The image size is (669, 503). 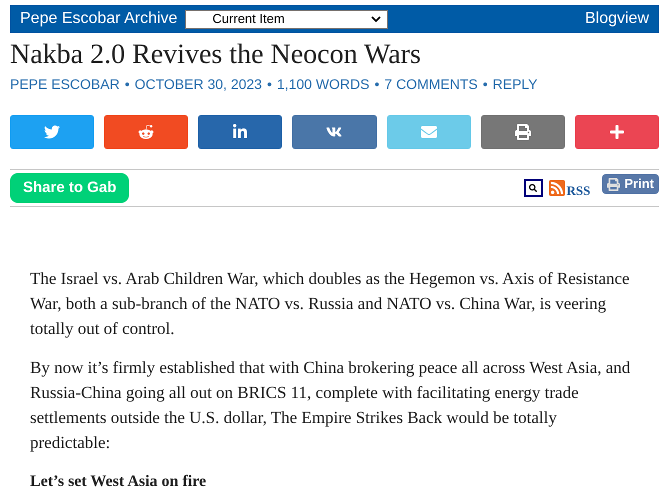 What do you see at coordinates (515, 84) in the screenshot?
I see `meta-link: REPLY` at bounding box center [515, 84].